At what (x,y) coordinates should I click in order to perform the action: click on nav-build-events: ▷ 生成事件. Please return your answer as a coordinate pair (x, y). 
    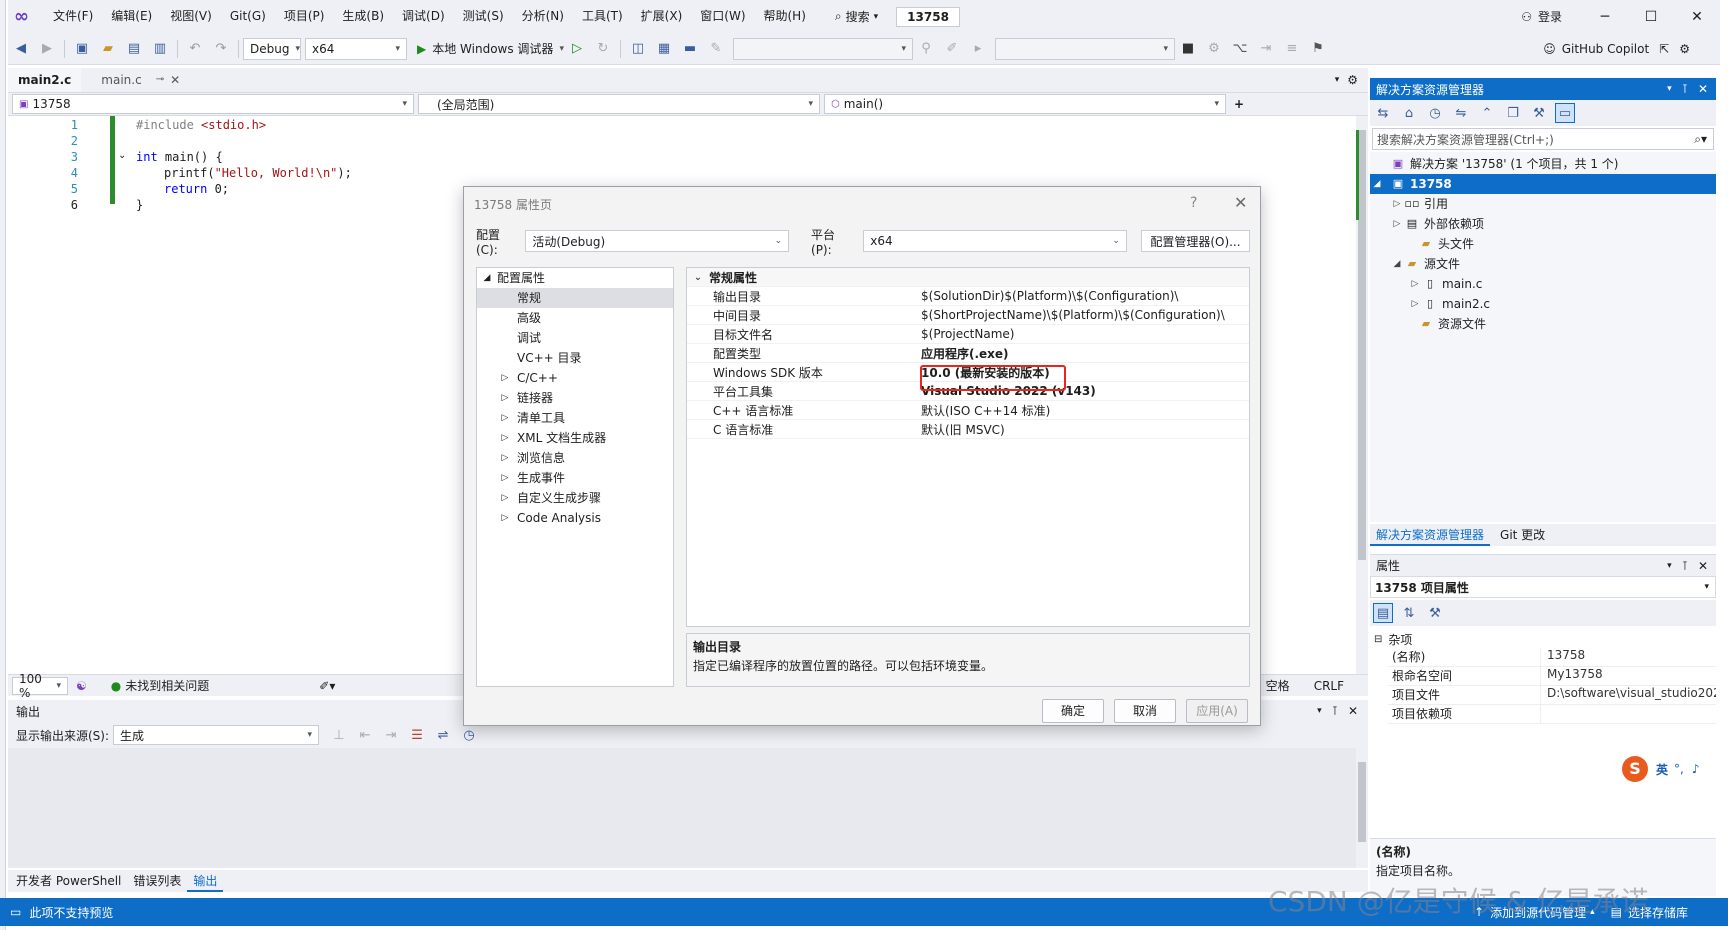
    Looking at the image, I should click on (575, 478).